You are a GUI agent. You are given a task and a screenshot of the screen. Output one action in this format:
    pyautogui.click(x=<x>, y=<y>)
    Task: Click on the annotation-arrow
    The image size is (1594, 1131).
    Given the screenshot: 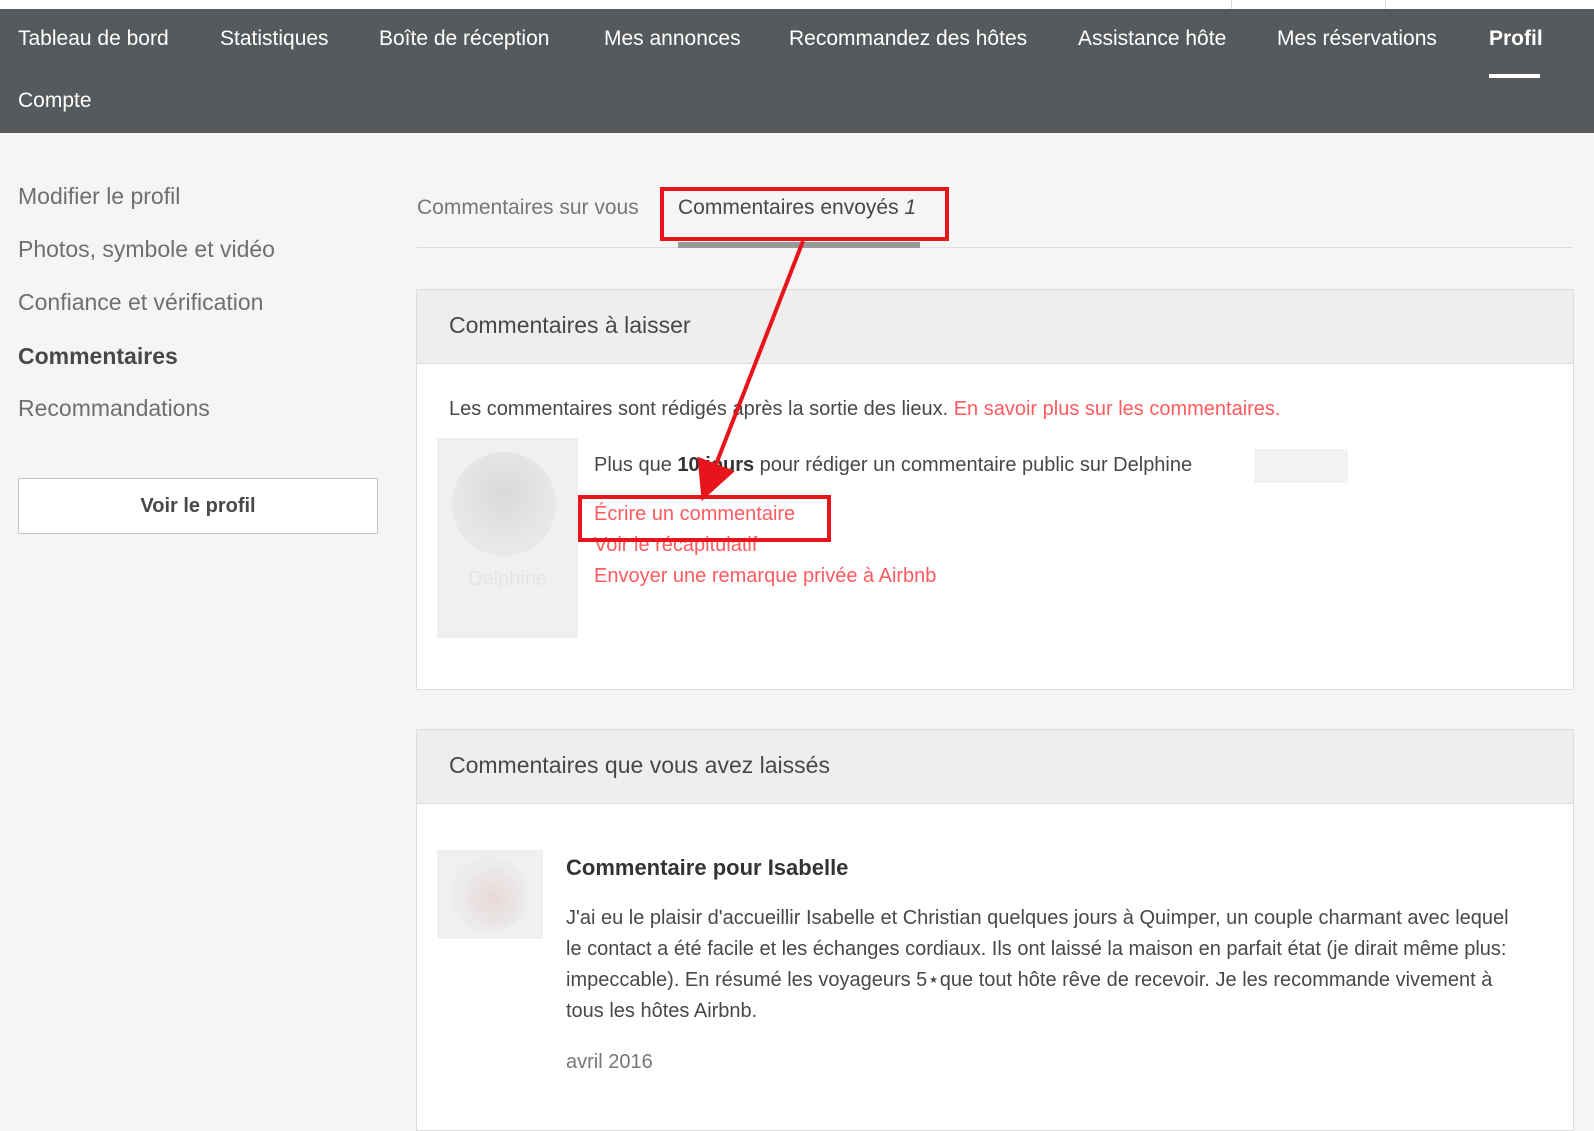 What is the action you would take?
    pyautogui.click(x=751, y=371)
    